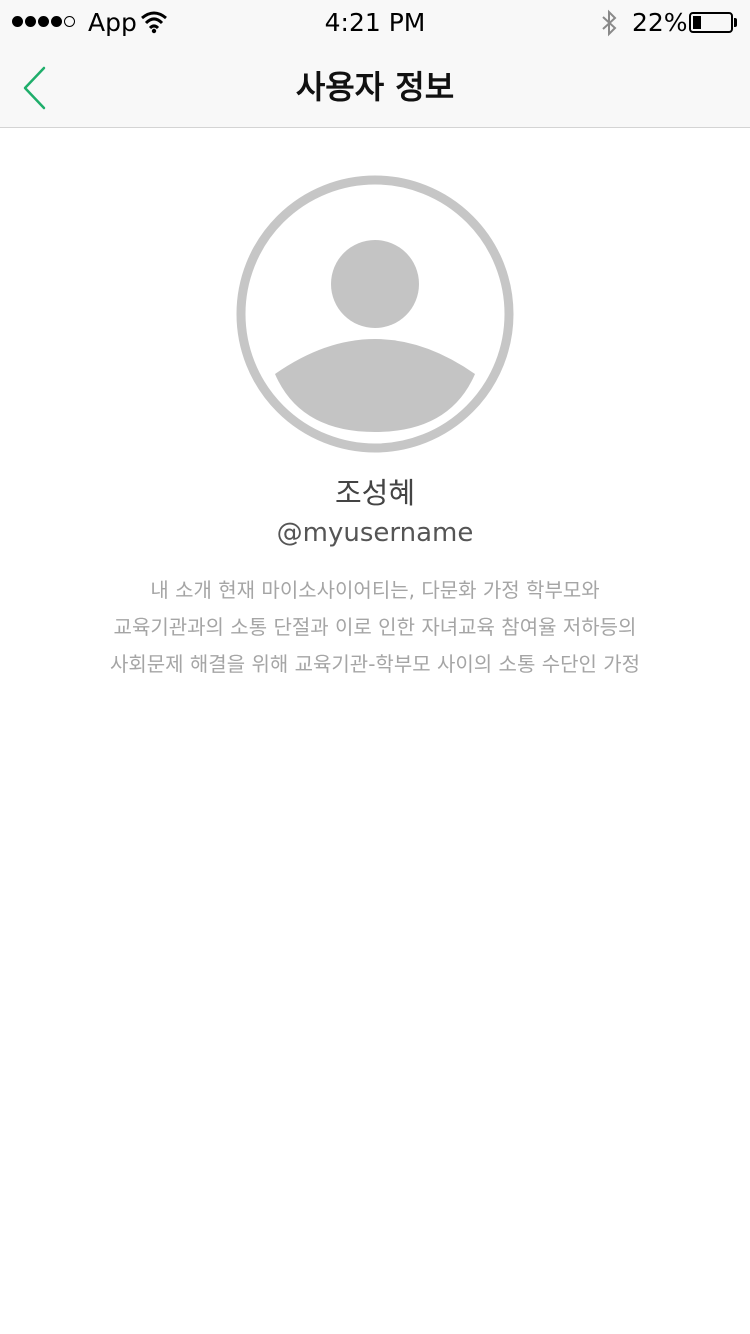 This screenshot has height=1334, width=750. What do you see at coordinates (375, 87) in the screenshot?
I see `page-title: 사용자 정보` at bounding box center [375, 87].